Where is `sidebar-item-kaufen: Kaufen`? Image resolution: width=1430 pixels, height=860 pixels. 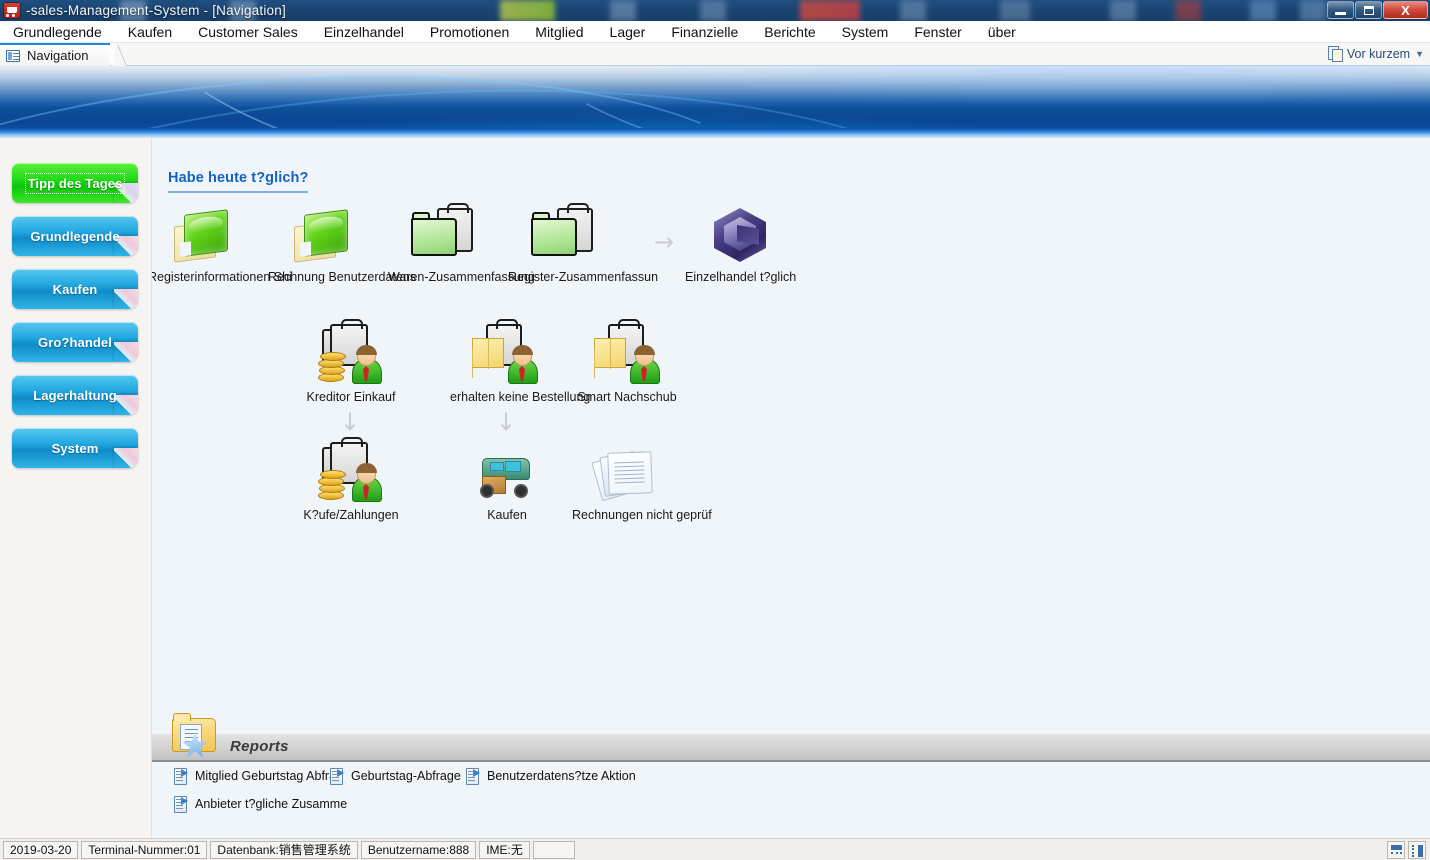
sidebar-item-kaufen: Kaufen is located at coordinates (75, 289).